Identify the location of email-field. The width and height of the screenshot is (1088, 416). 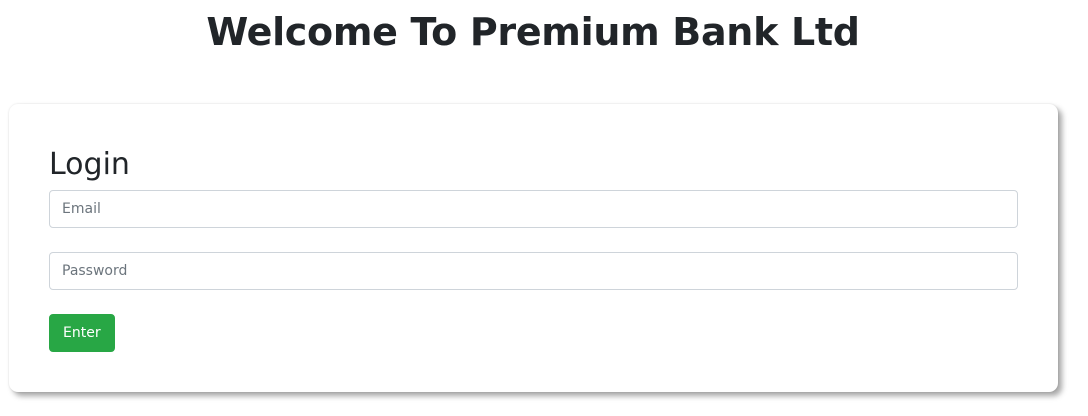
(533, 209).